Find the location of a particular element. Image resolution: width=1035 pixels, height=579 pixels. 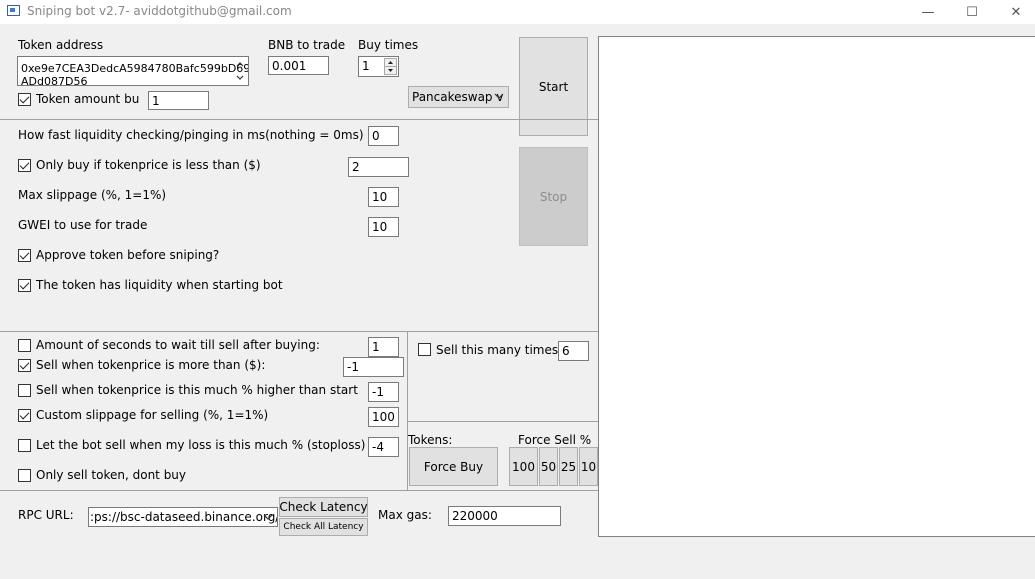

force-sell-100-button: 100 is located at coordinates (523, 466).